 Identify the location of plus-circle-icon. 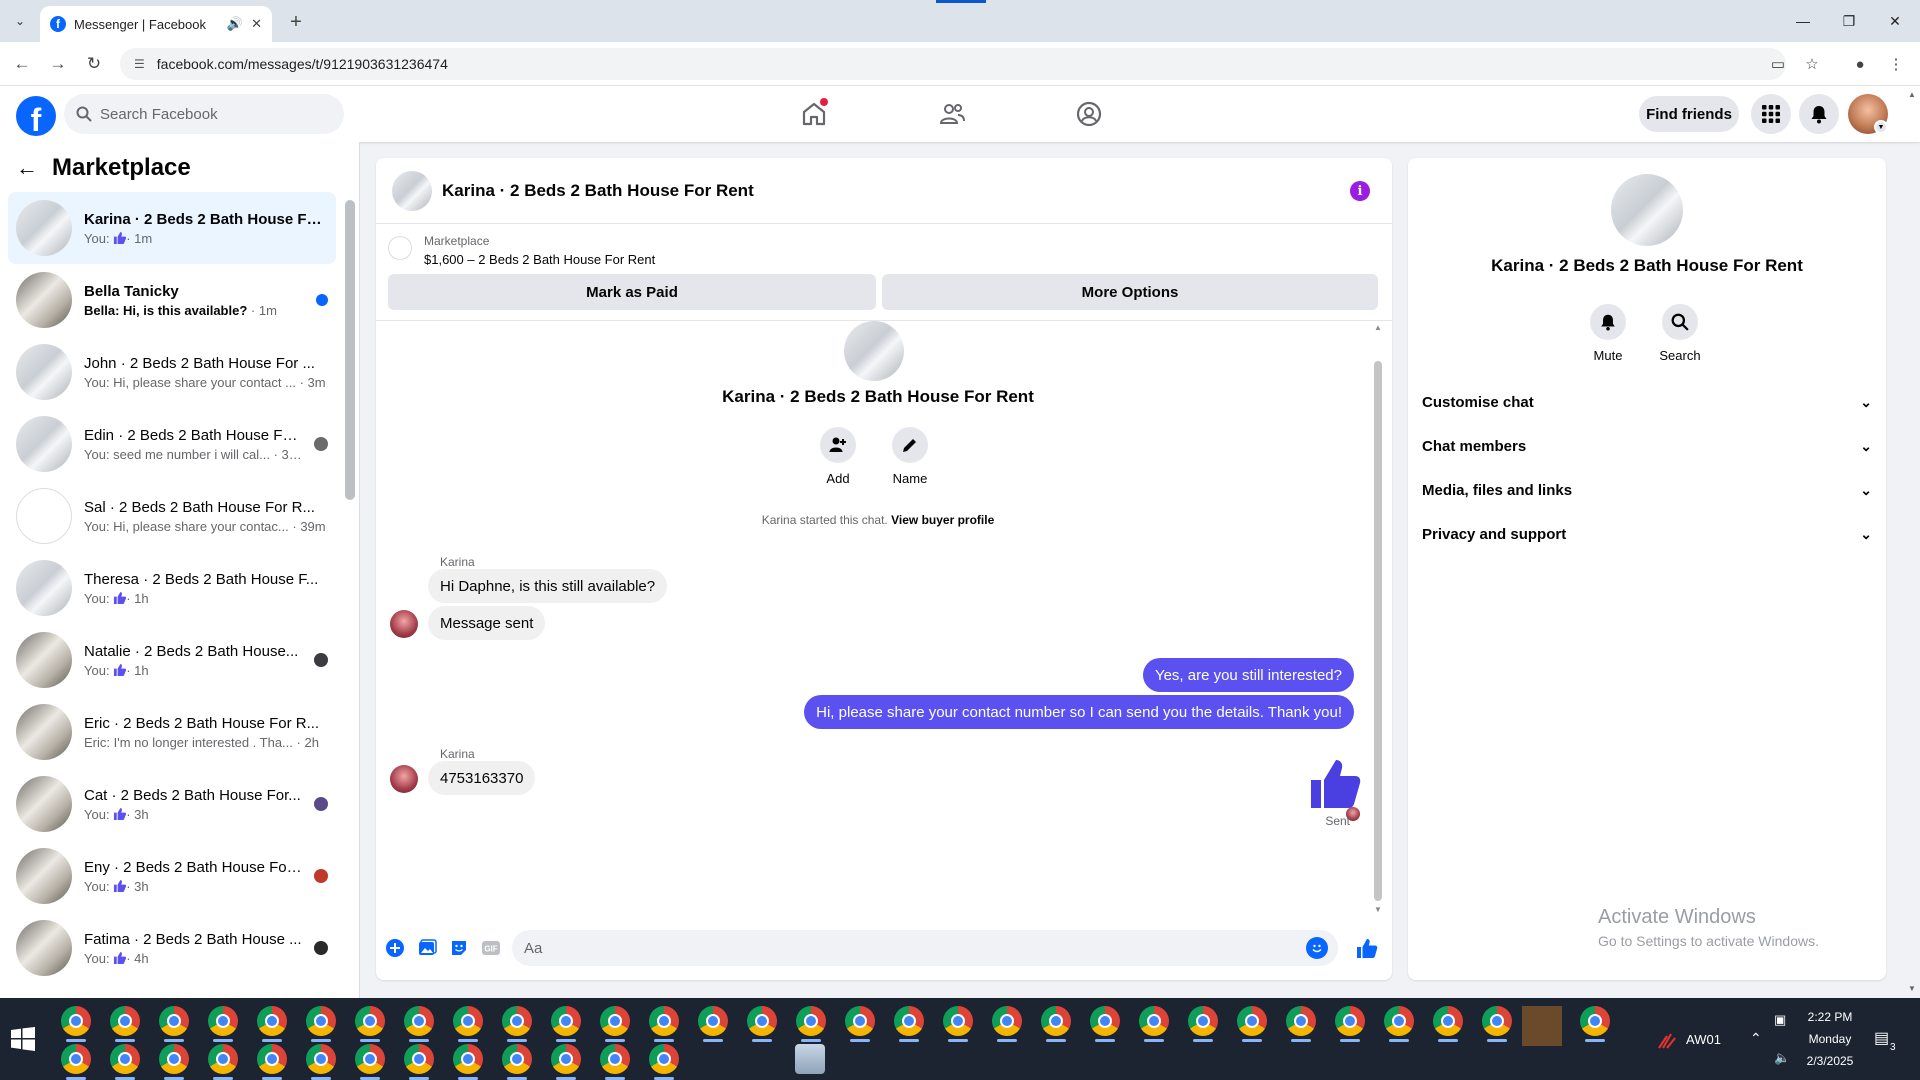
(395, 948).